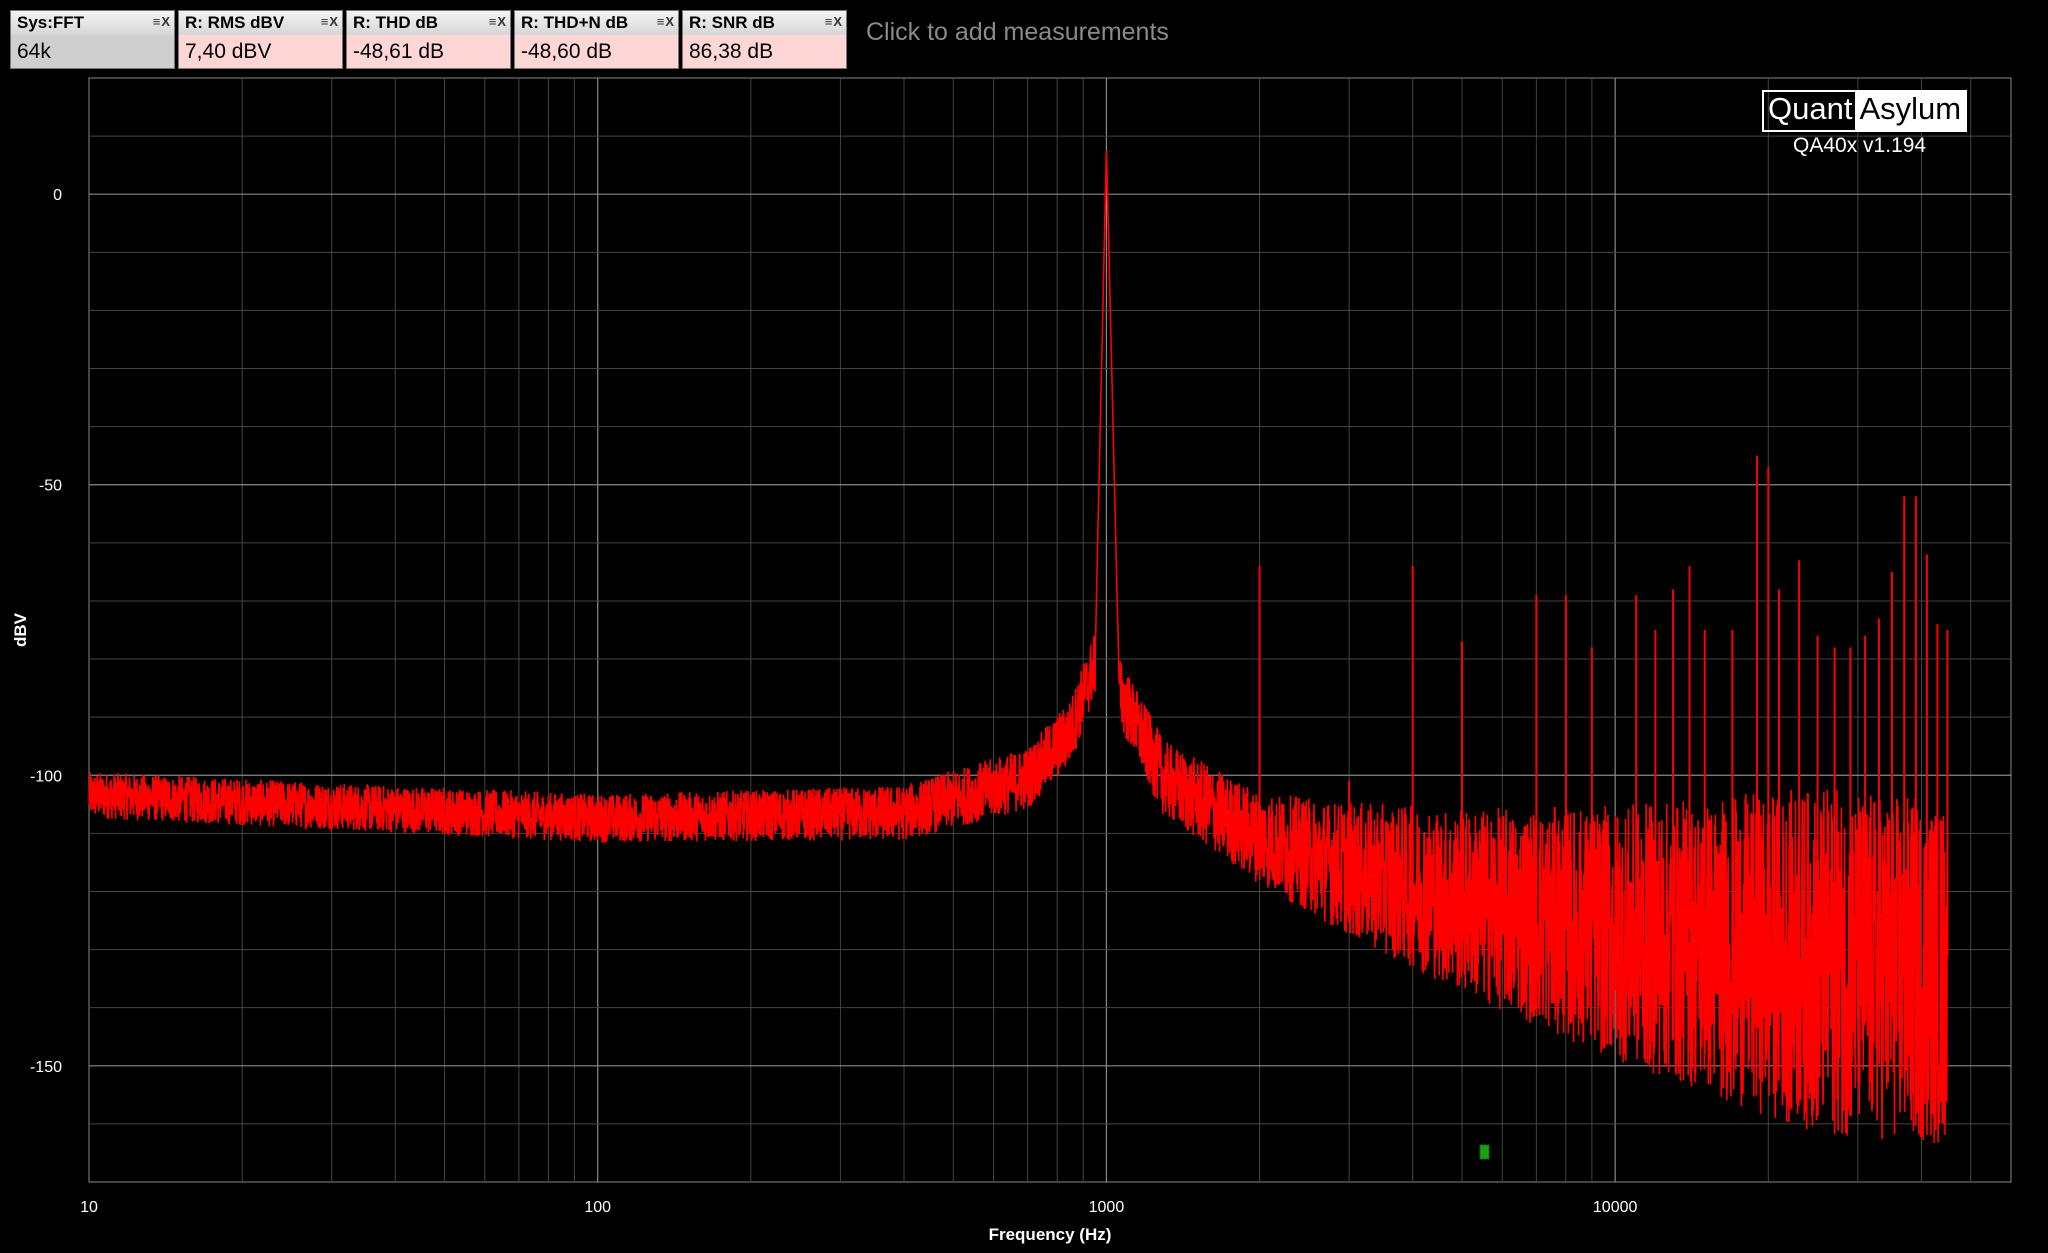 This screenshot has width=2048, height=1253. I want to click on y-tick-label: 0, so click(57, 195).